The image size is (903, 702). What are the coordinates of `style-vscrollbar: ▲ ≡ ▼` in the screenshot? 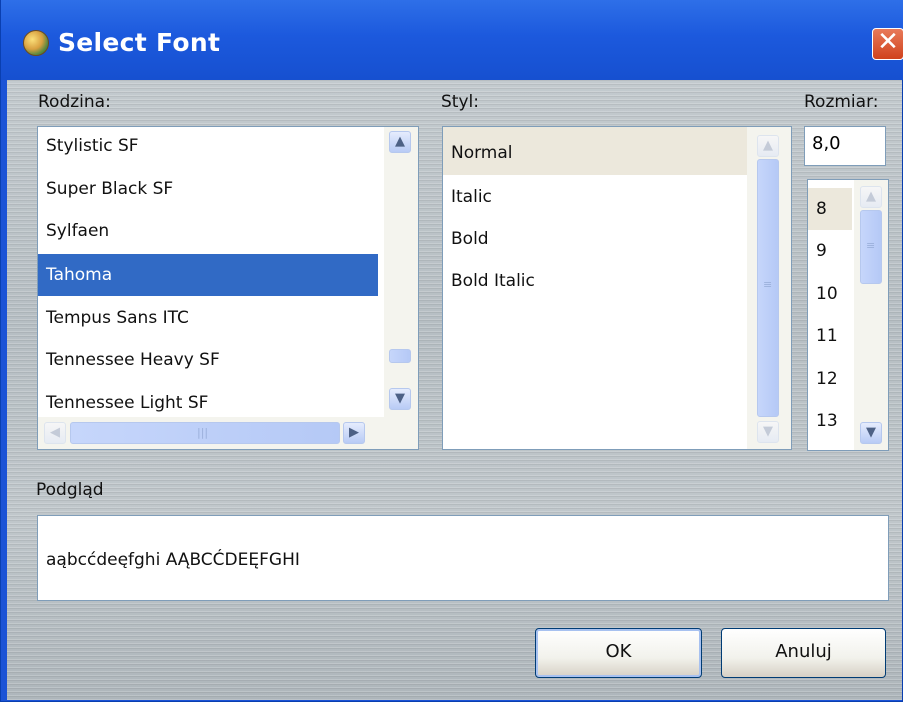 It's located at (769, 288).